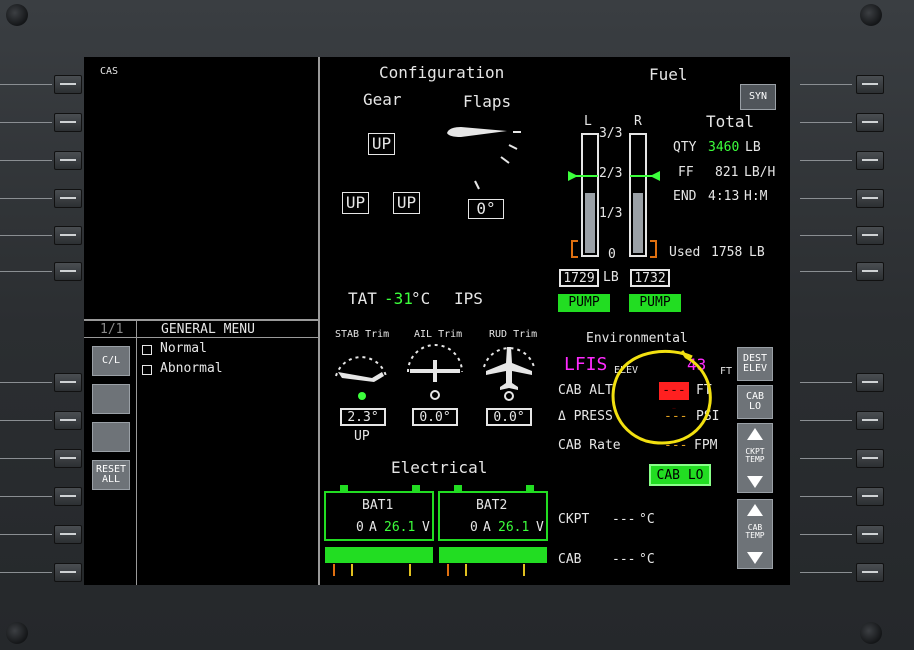 The width and height of the screenshot is (914, 650). What do you see at coordinates (624, 559) in the screenshot?
I see `cab-temp-value: ---` at bounding box center [624, 559].